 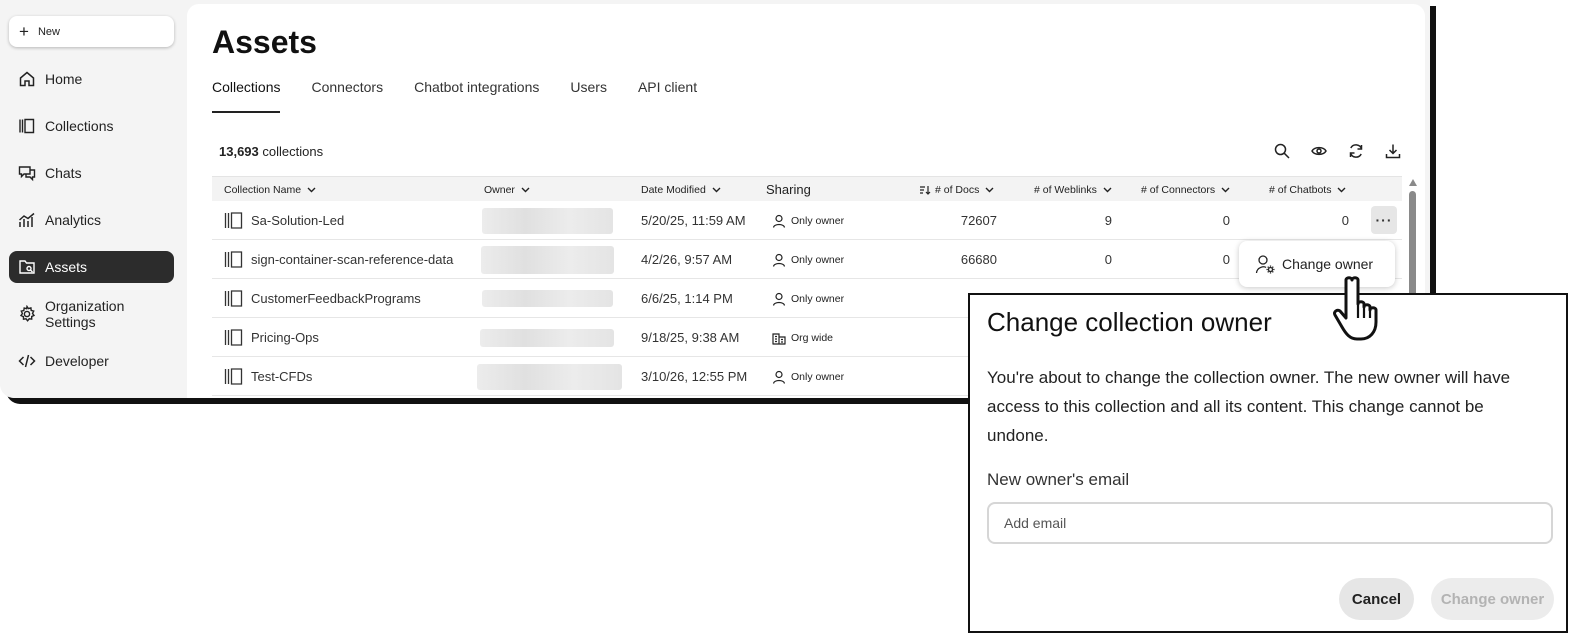 I want to click on column-header-collection-name: Collection Name, so click(x=270, y=189).